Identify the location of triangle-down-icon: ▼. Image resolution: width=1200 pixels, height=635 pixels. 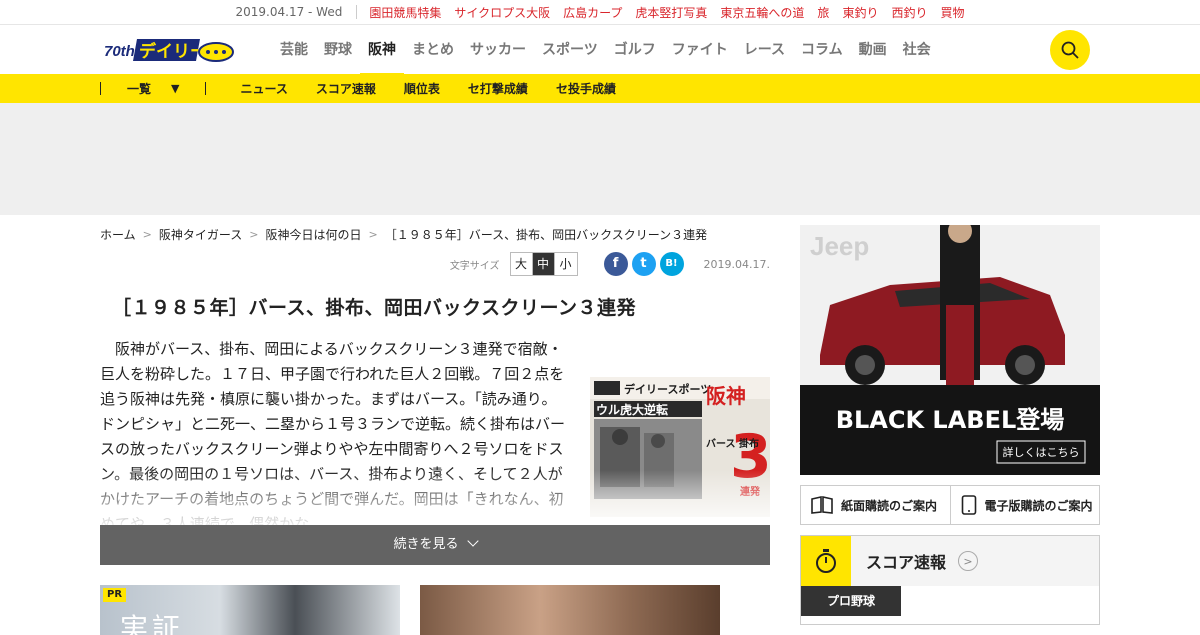
(175, 88).